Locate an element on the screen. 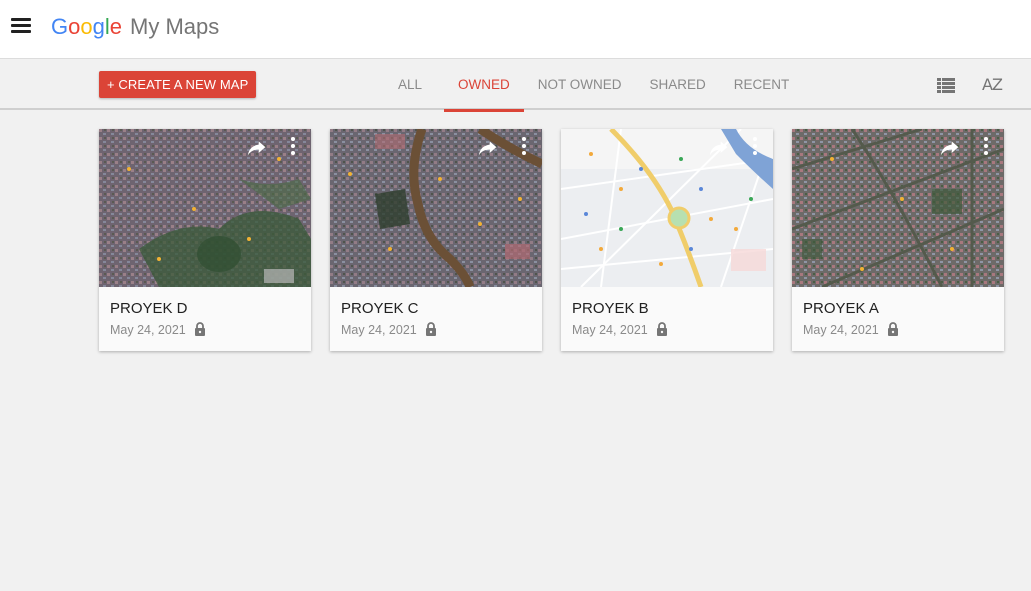  app-logo: Google My Maps is located at coordinates (135, 27).